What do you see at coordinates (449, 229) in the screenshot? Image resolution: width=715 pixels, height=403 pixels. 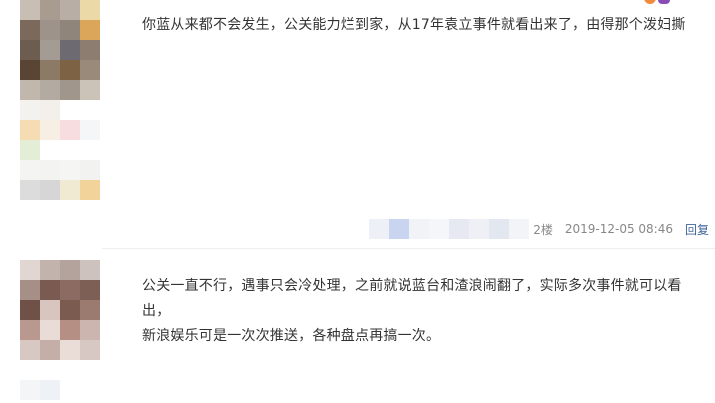 I see `username` at bounding box center [449, 229].